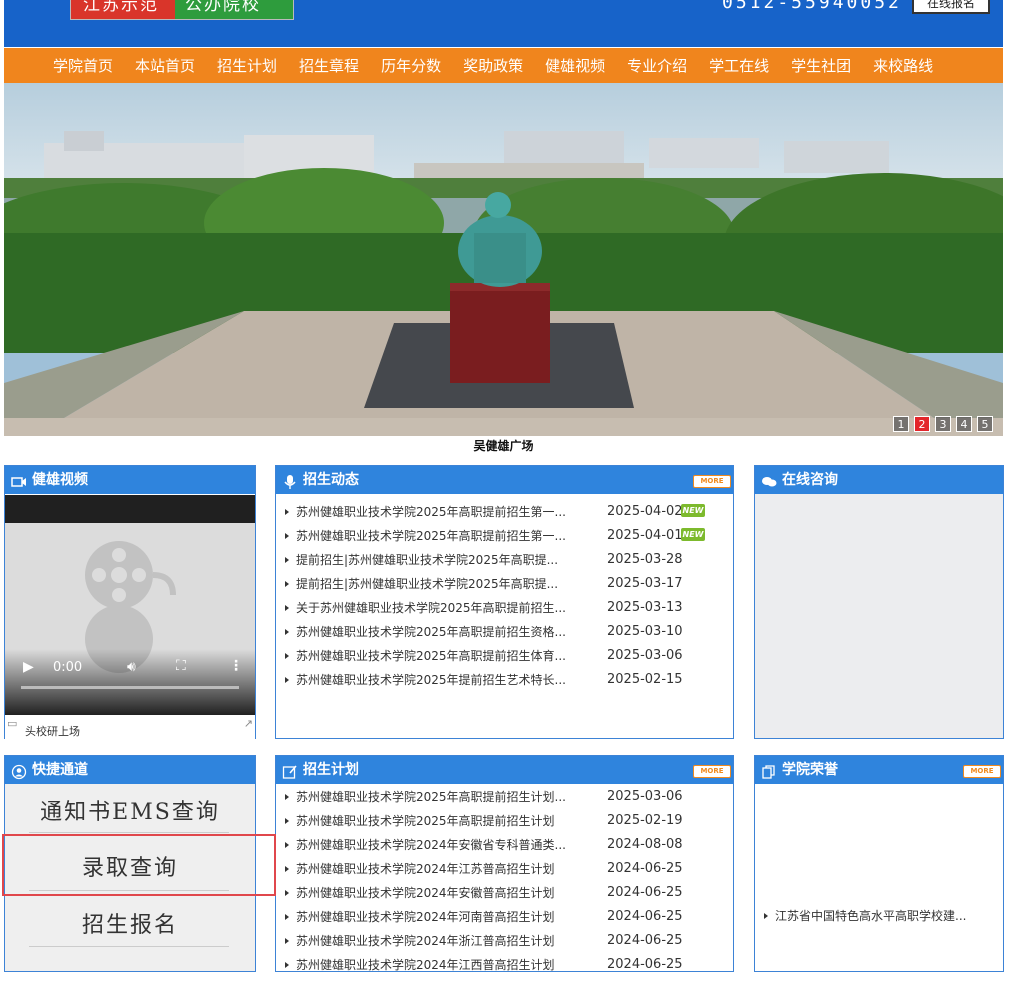 The height and width of the screenshot is (985, 1009). Describe the element at coordinates (503, 446) in the screenshot. I see `banner-caption: 吴健雄广场` at that location.